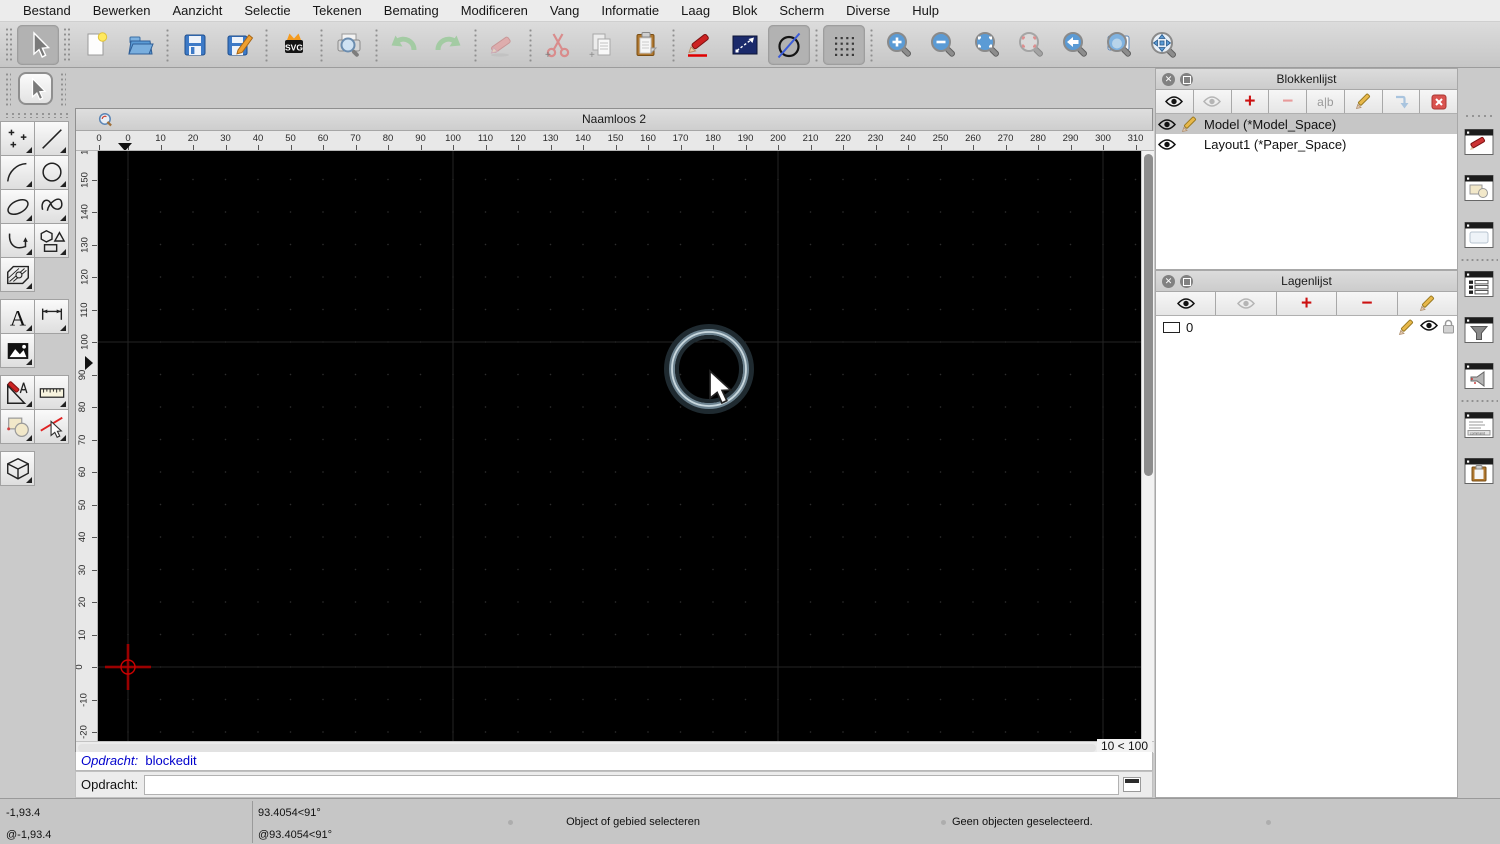  I want to click on zoom-out-button, so click(943, 45).